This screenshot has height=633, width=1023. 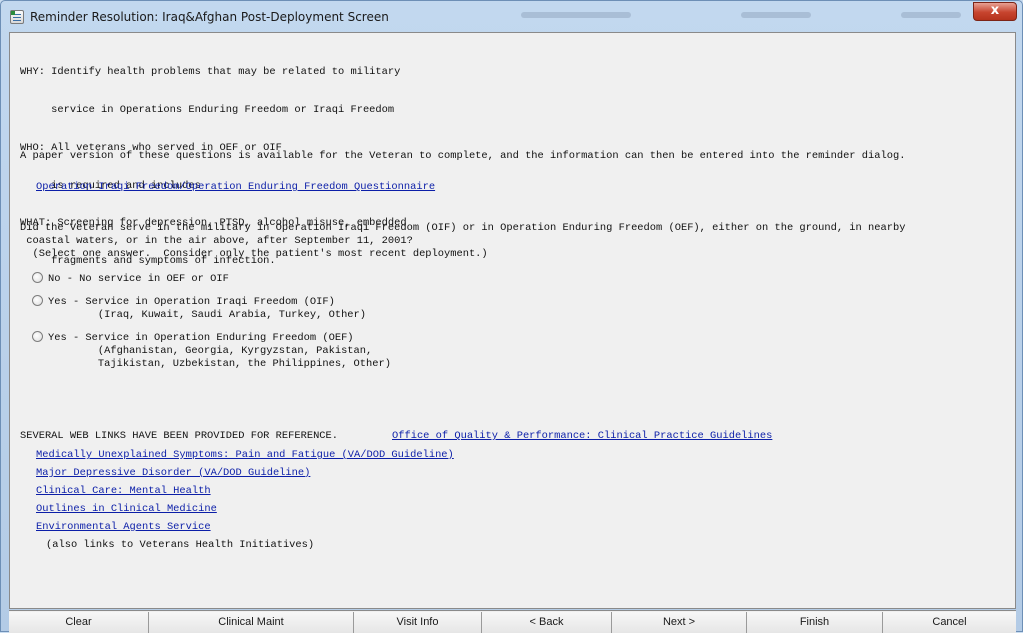 I want to click on cancel-button: Cancel, so click(x=949, y=622).